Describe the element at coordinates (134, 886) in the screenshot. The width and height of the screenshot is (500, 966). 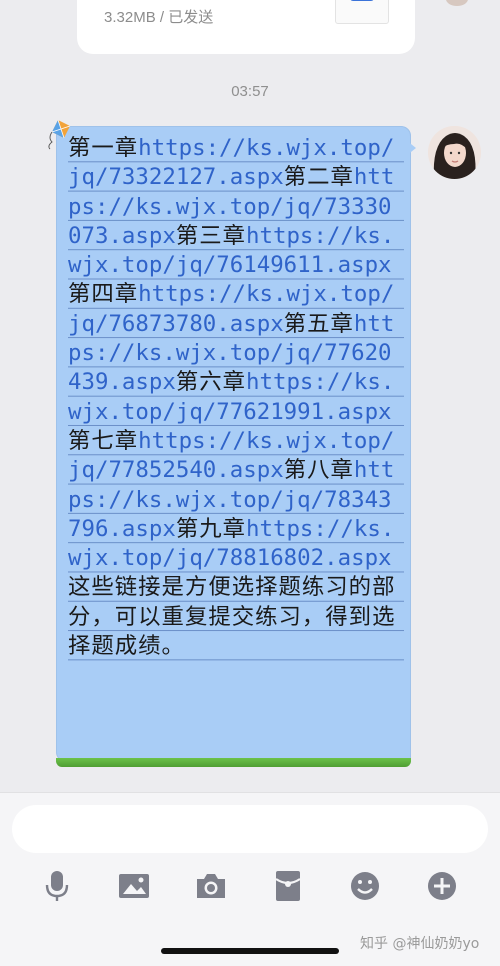
I see `image-icon` at that location.